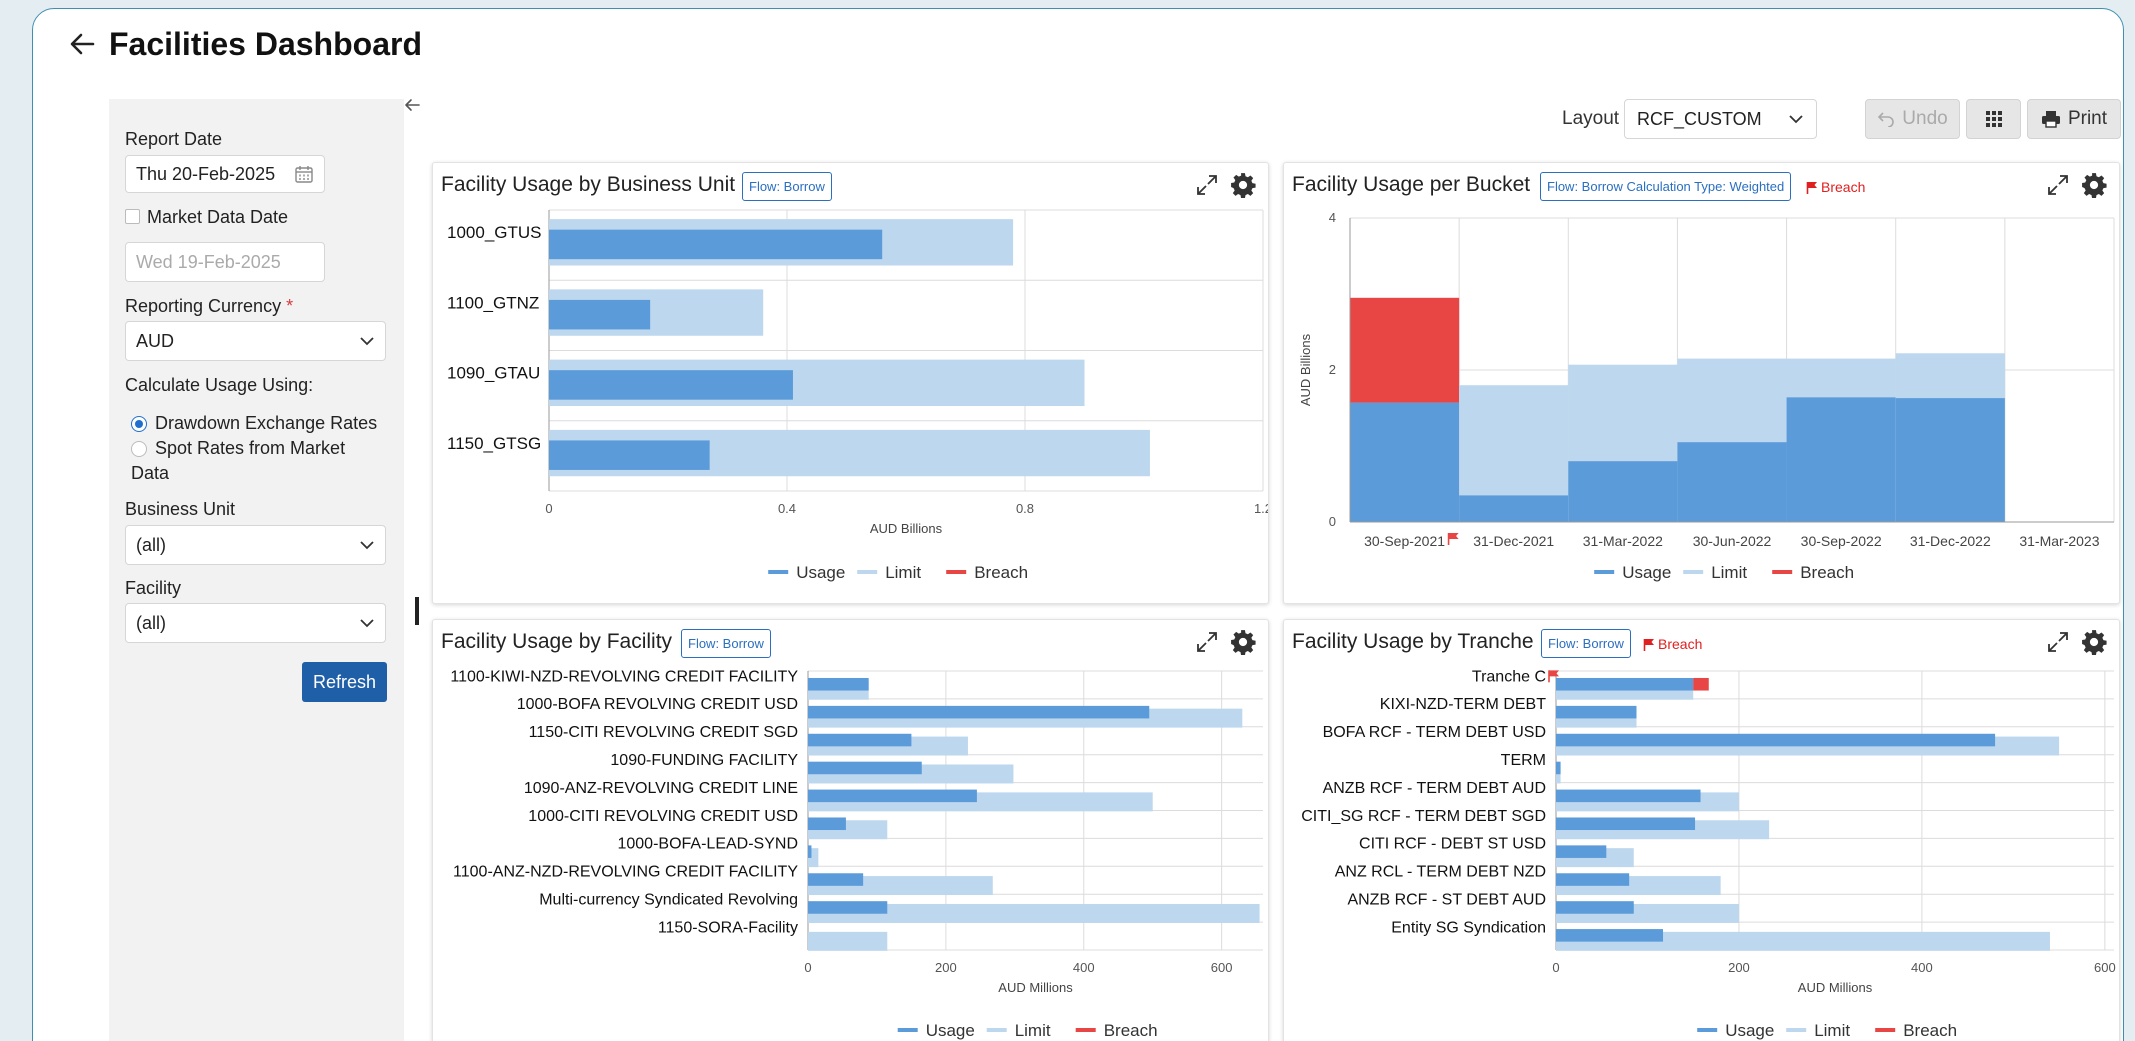  What do you see at coordinates (1222, 967) in the screenshot?
I see `x-tick-label: 600` at bounding box center [1222, 967].